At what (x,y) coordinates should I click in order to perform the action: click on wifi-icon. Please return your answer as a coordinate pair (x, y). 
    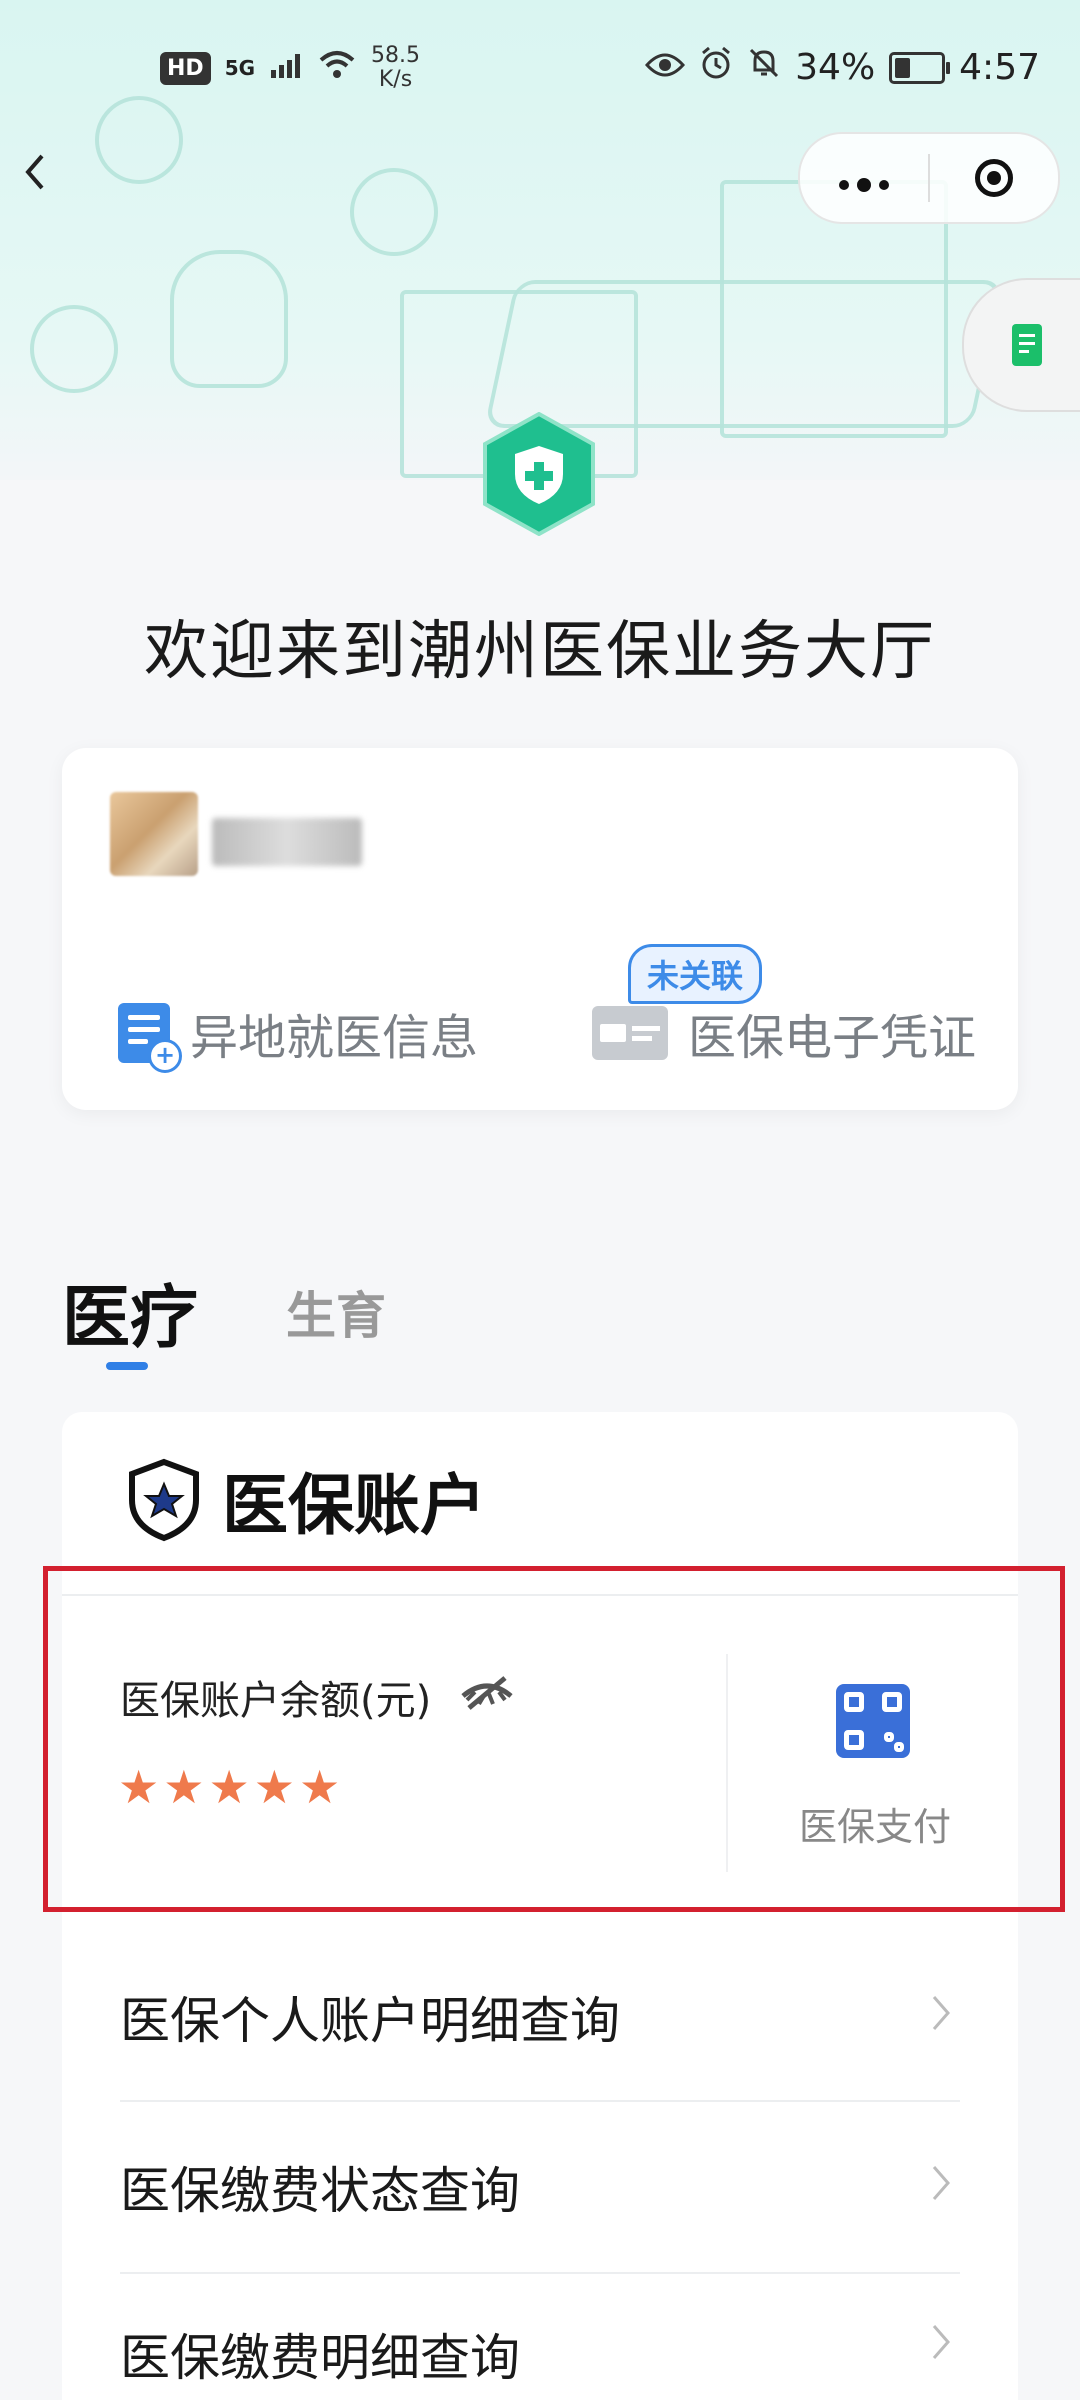
    Looking at the image, I should click on (337, 68).